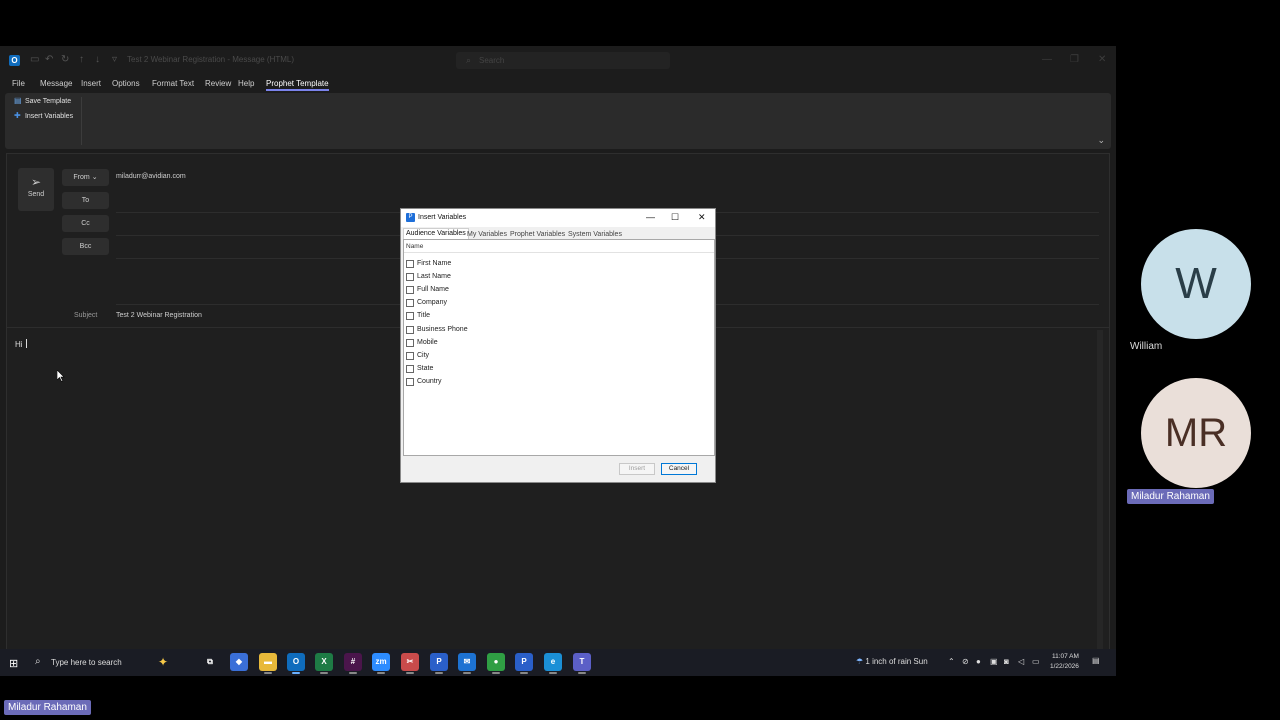 This screenshot has width=1280, height=720. Describe the element at coordinates (537, 234) in the screenshot. I see `tab-prophet-variables: Prophet Variables` at that location.